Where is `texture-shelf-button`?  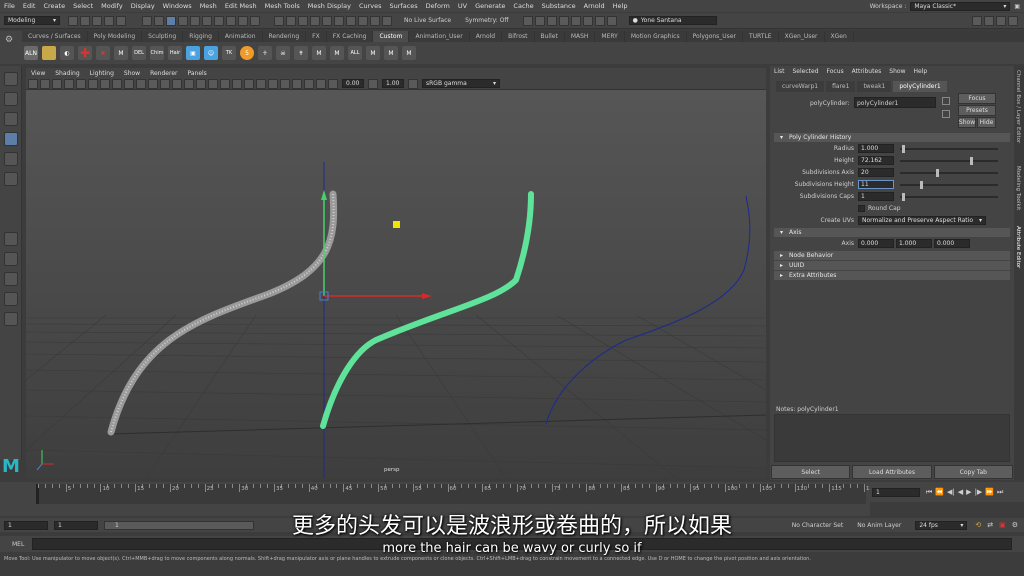 texture-shelf-button is located at coordinates (49, 53).